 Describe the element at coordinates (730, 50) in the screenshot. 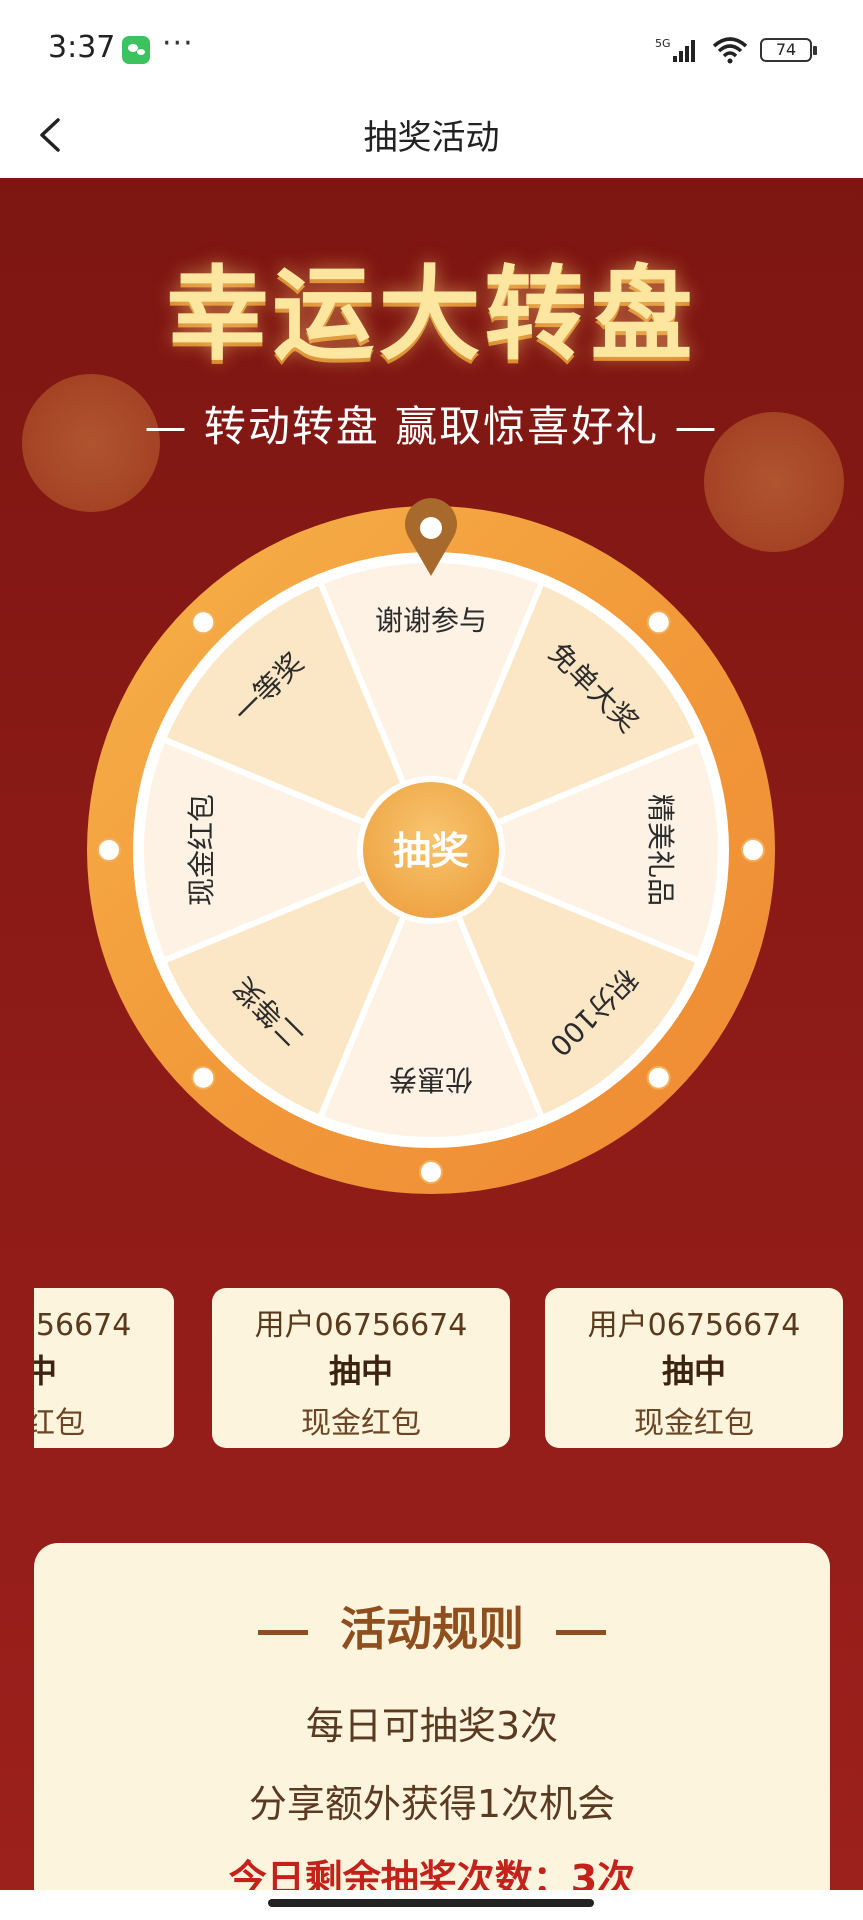

I see `wifi-icon` at that location.